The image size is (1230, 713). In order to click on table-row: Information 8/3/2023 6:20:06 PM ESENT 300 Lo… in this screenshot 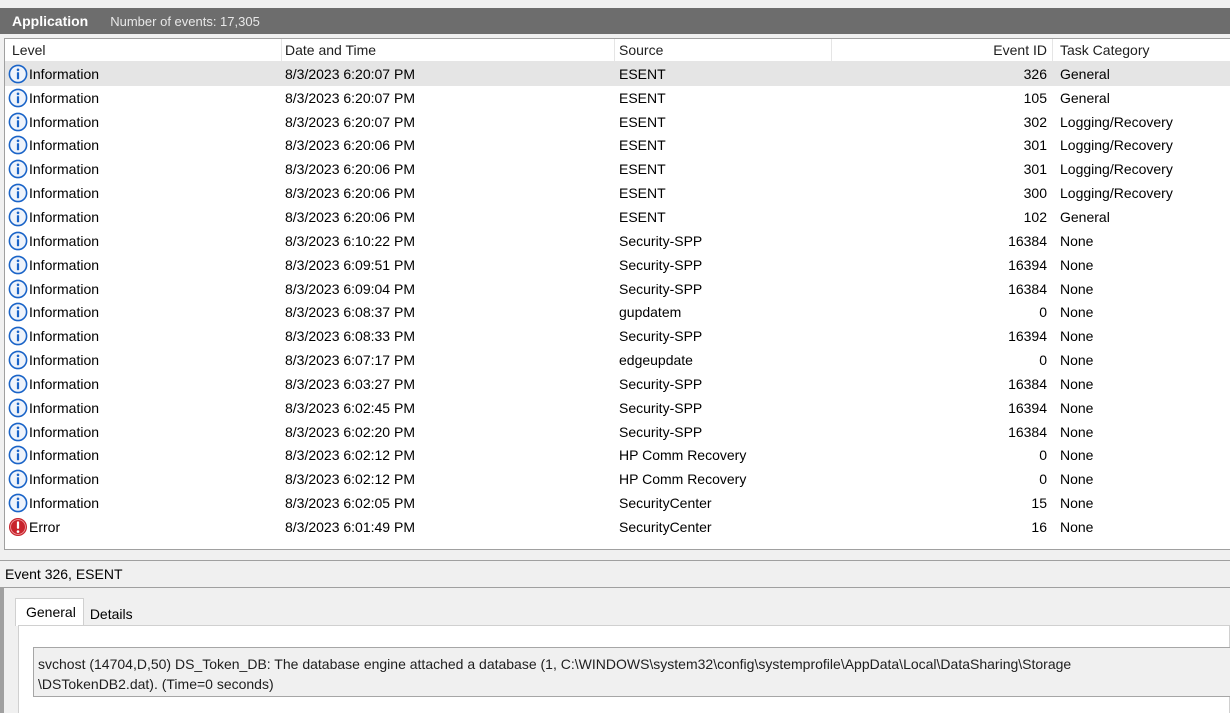, I will do `click(617, 193)`.